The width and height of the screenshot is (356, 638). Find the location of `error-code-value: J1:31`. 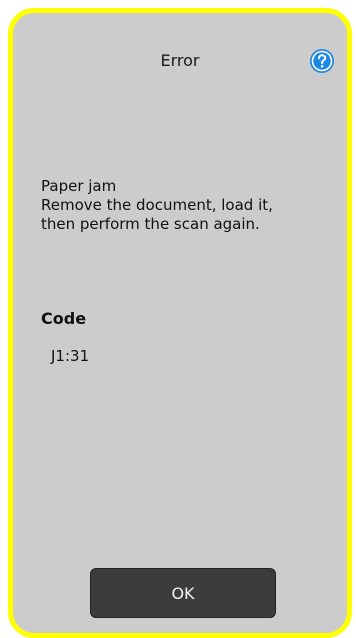

error-code-value: J1:31 is located at coordinates (70, 356).